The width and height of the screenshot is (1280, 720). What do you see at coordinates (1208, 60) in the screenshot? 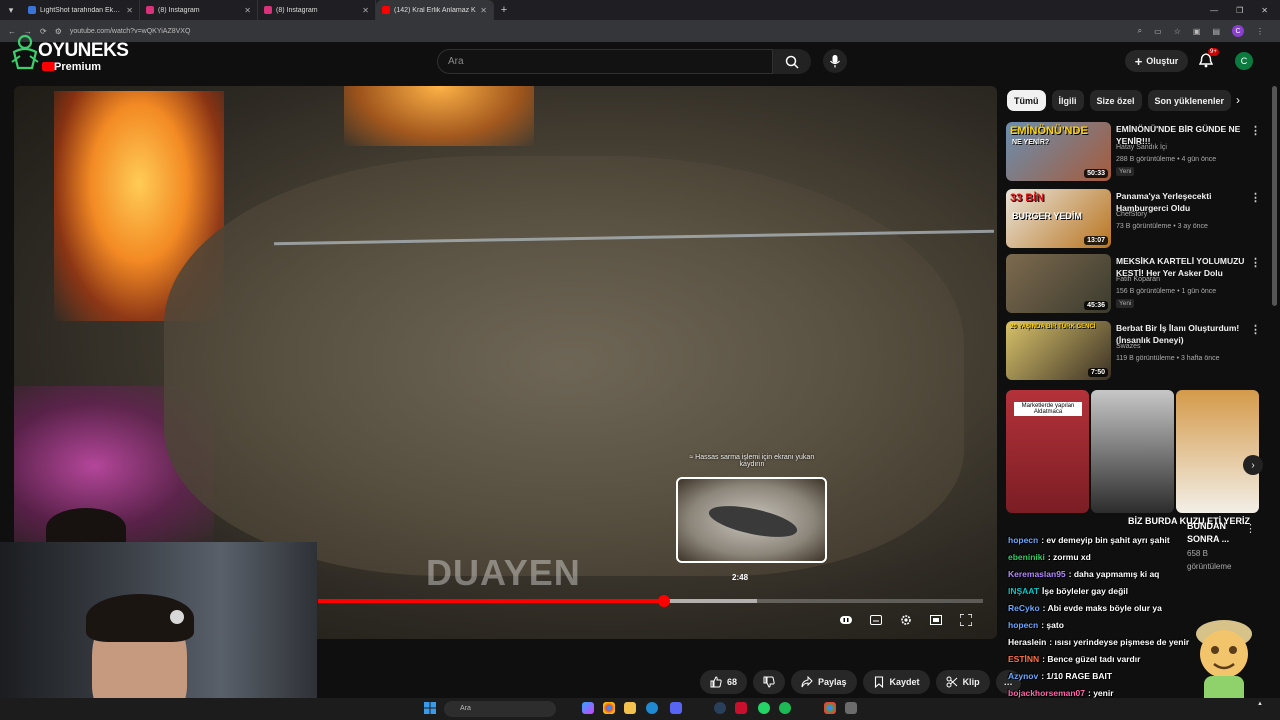
I see `notifications-button: 9+` at bounding box center [1208, 60].